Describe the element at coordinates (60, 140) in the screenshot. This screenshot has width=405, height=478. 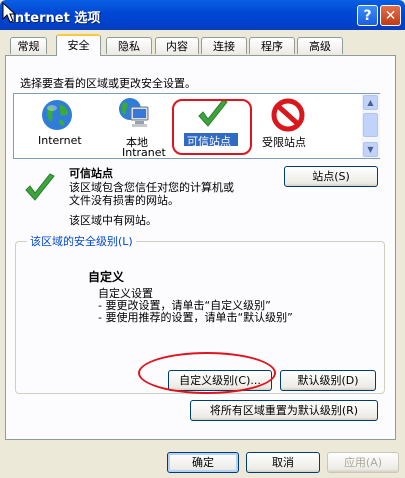
I see `zone-internet-label: Internet` at that location.